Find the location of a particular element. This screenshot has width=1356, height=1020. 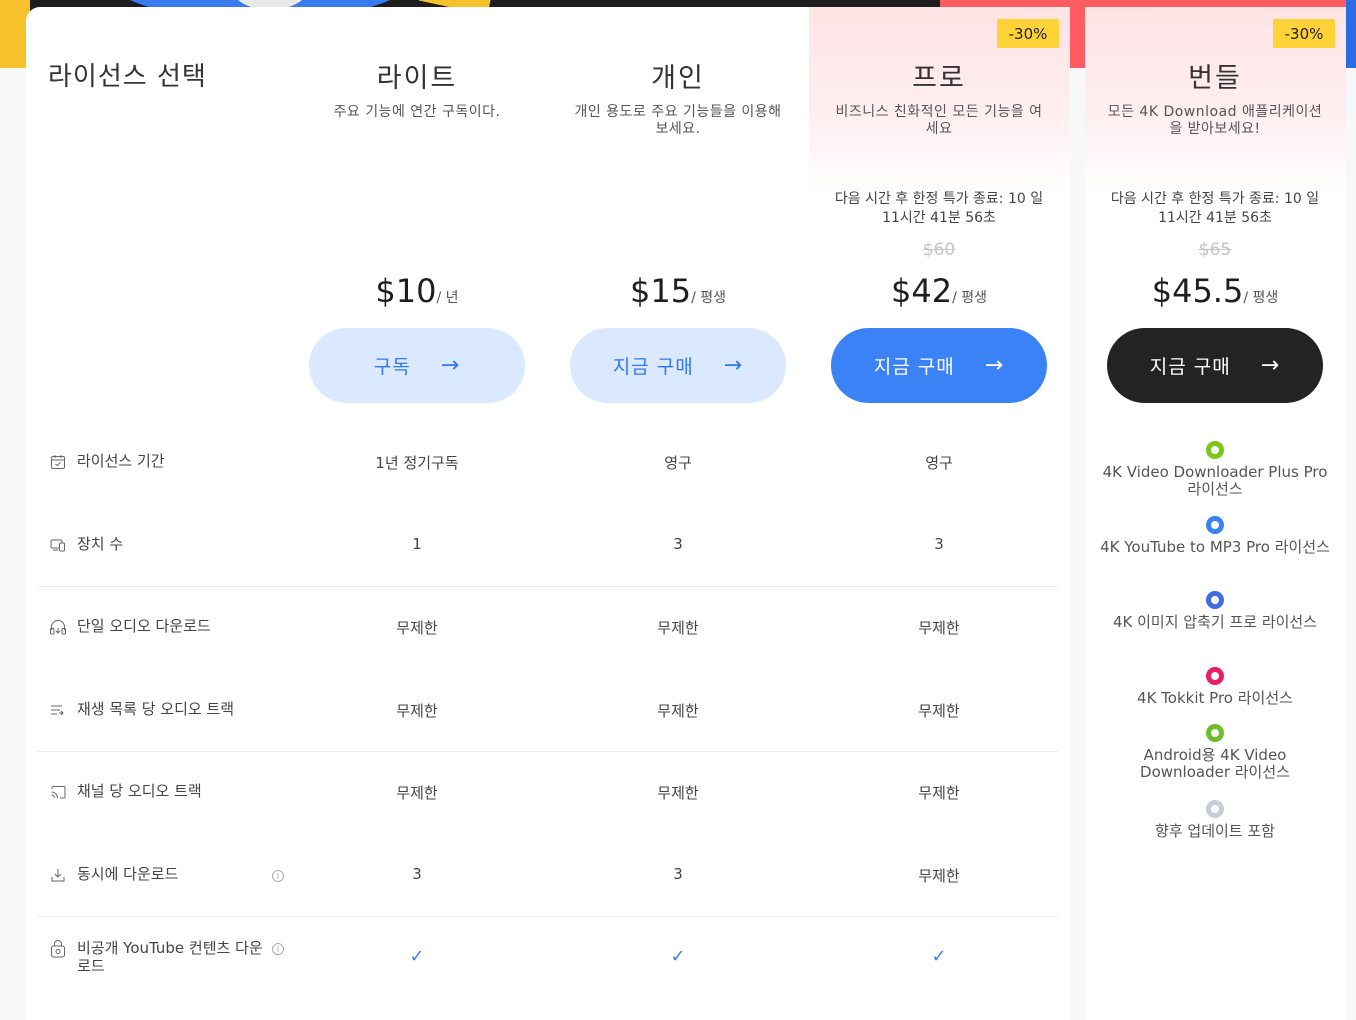

plan-name-pro: 프로 is located at coordinates (939, 78).